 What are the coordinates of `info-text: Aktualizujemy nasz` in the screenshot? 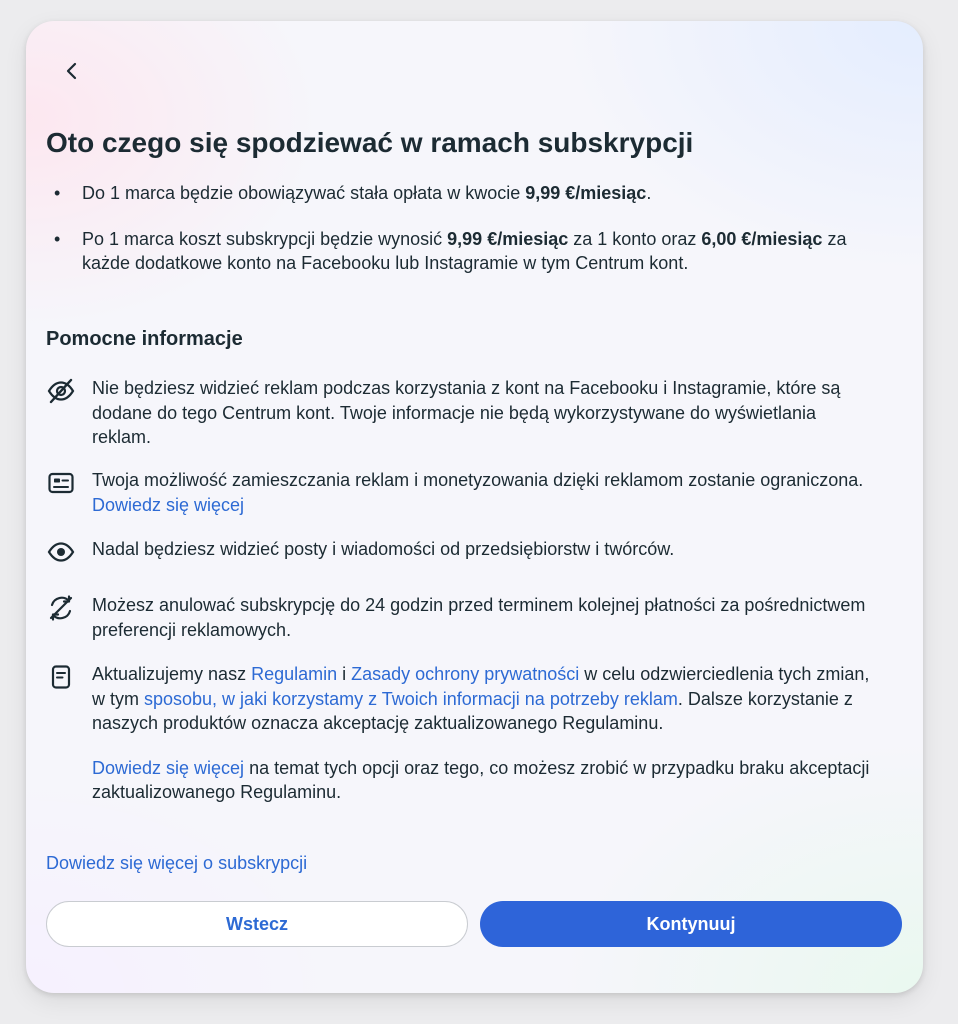 It's located at (172, 674).